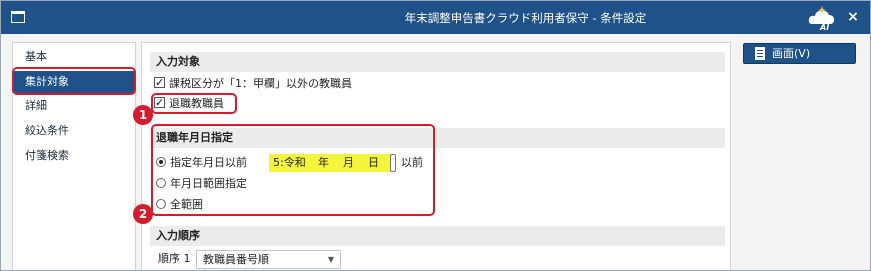 The width and height of the screenshot is (871, 271). I want to click on annotation-badge-2: 2, so click(143, 214).